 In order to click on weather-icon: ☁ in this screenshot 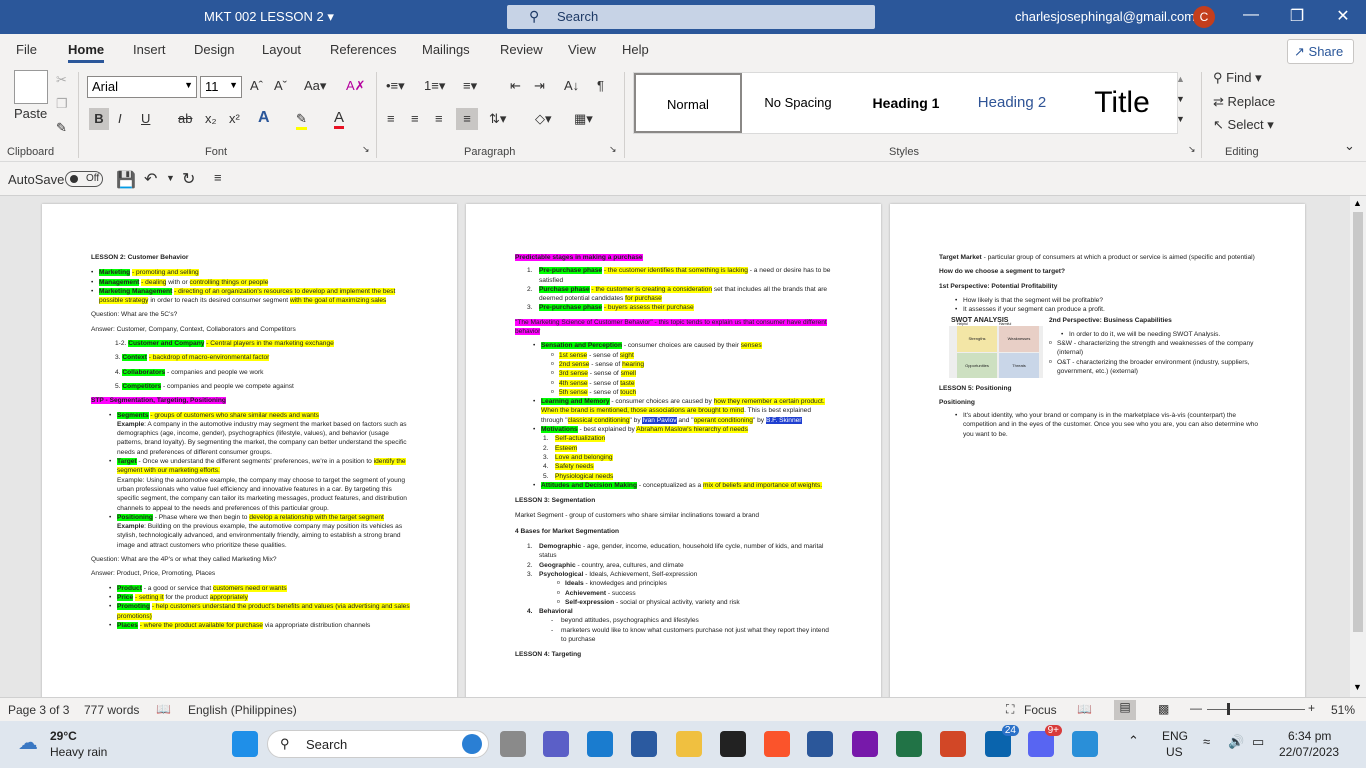, I will do `click(28, 742)`.